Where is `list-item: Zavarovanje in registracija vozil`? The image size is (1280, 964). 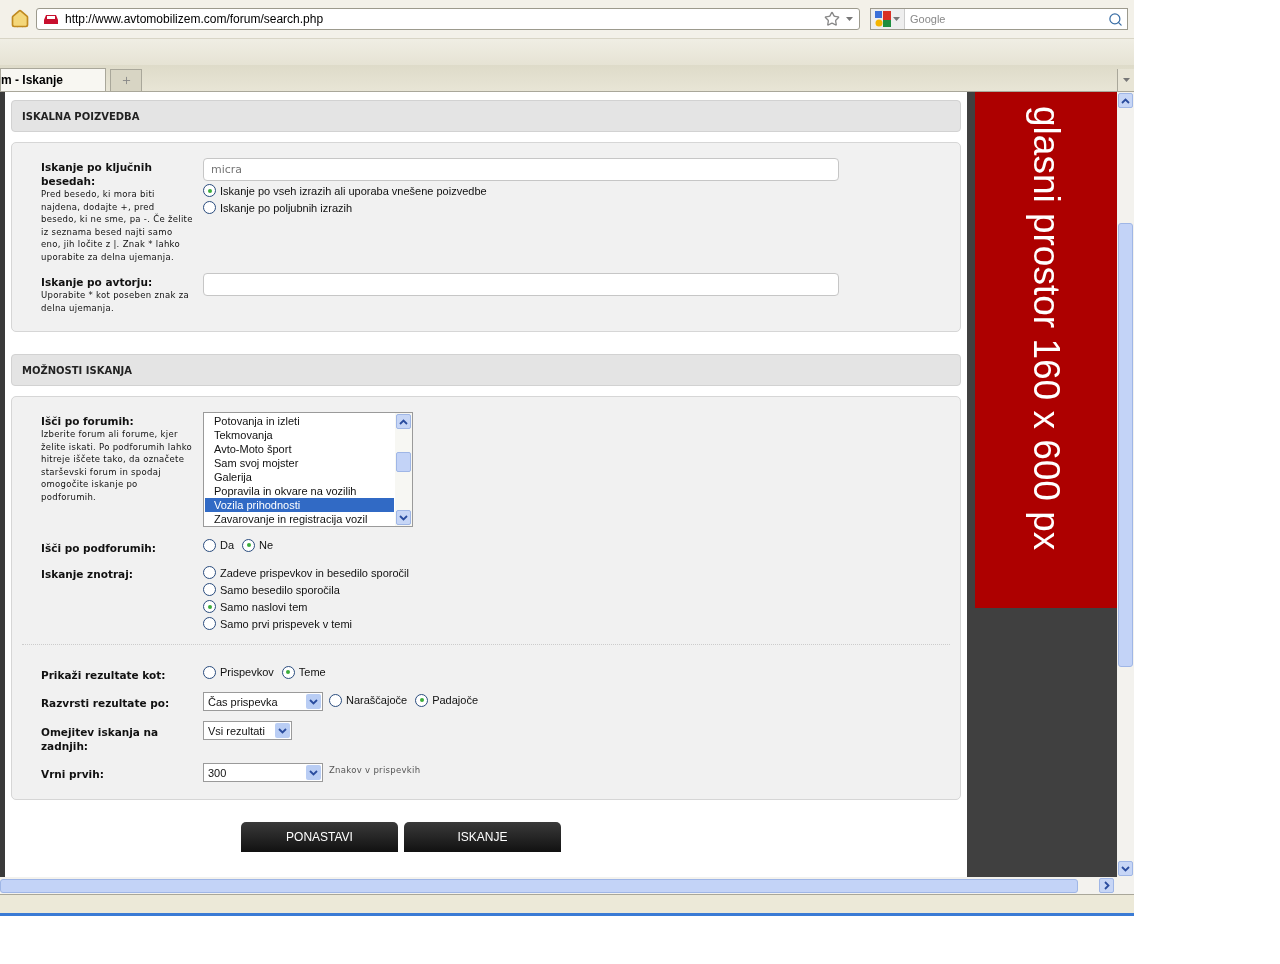
list-item: Zavarovanje in registracija vozil is located at coordinates (299, 519).